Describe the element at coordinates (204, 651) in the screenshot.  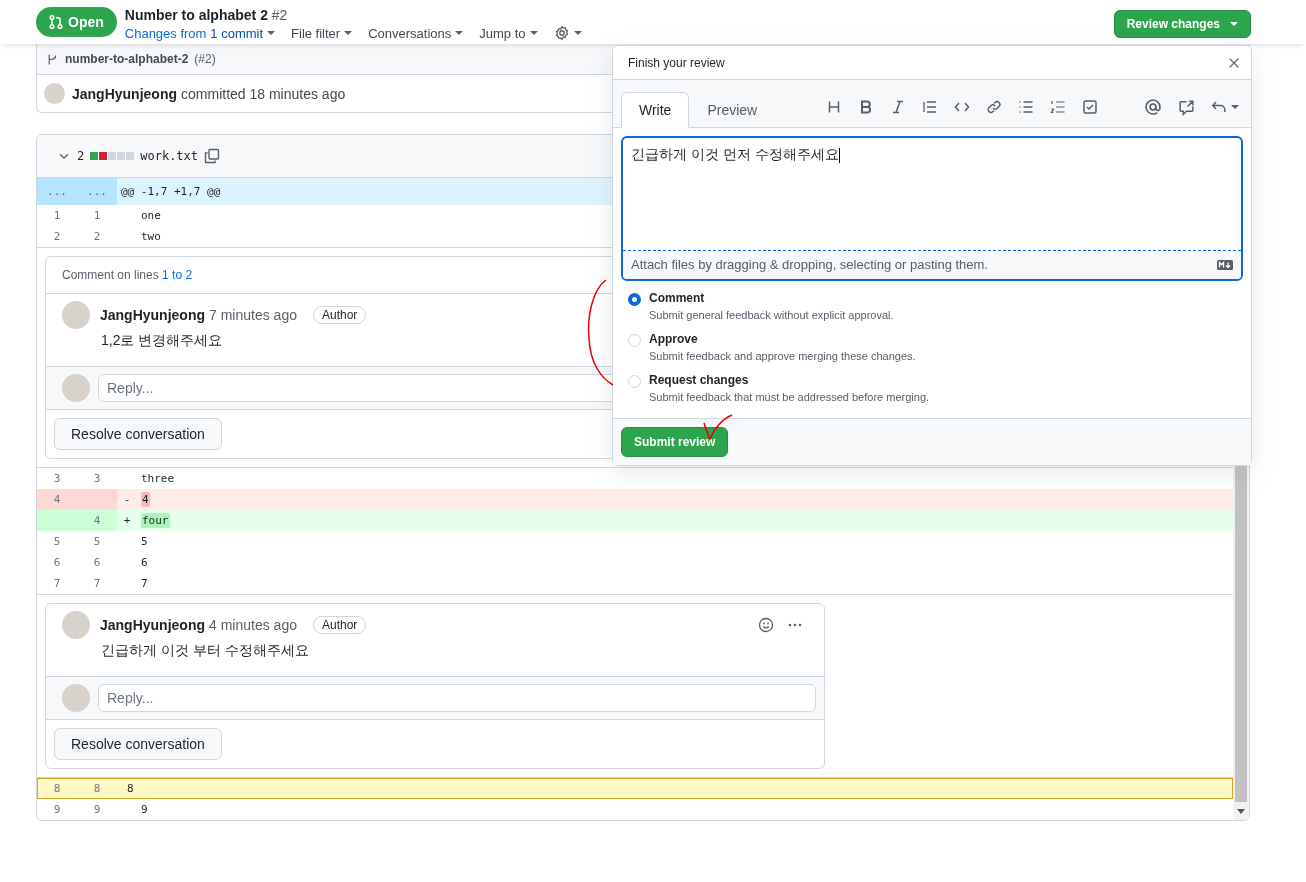
I see `comment-text: 긴급하게 이것 부터 수정해주세요` at that location.